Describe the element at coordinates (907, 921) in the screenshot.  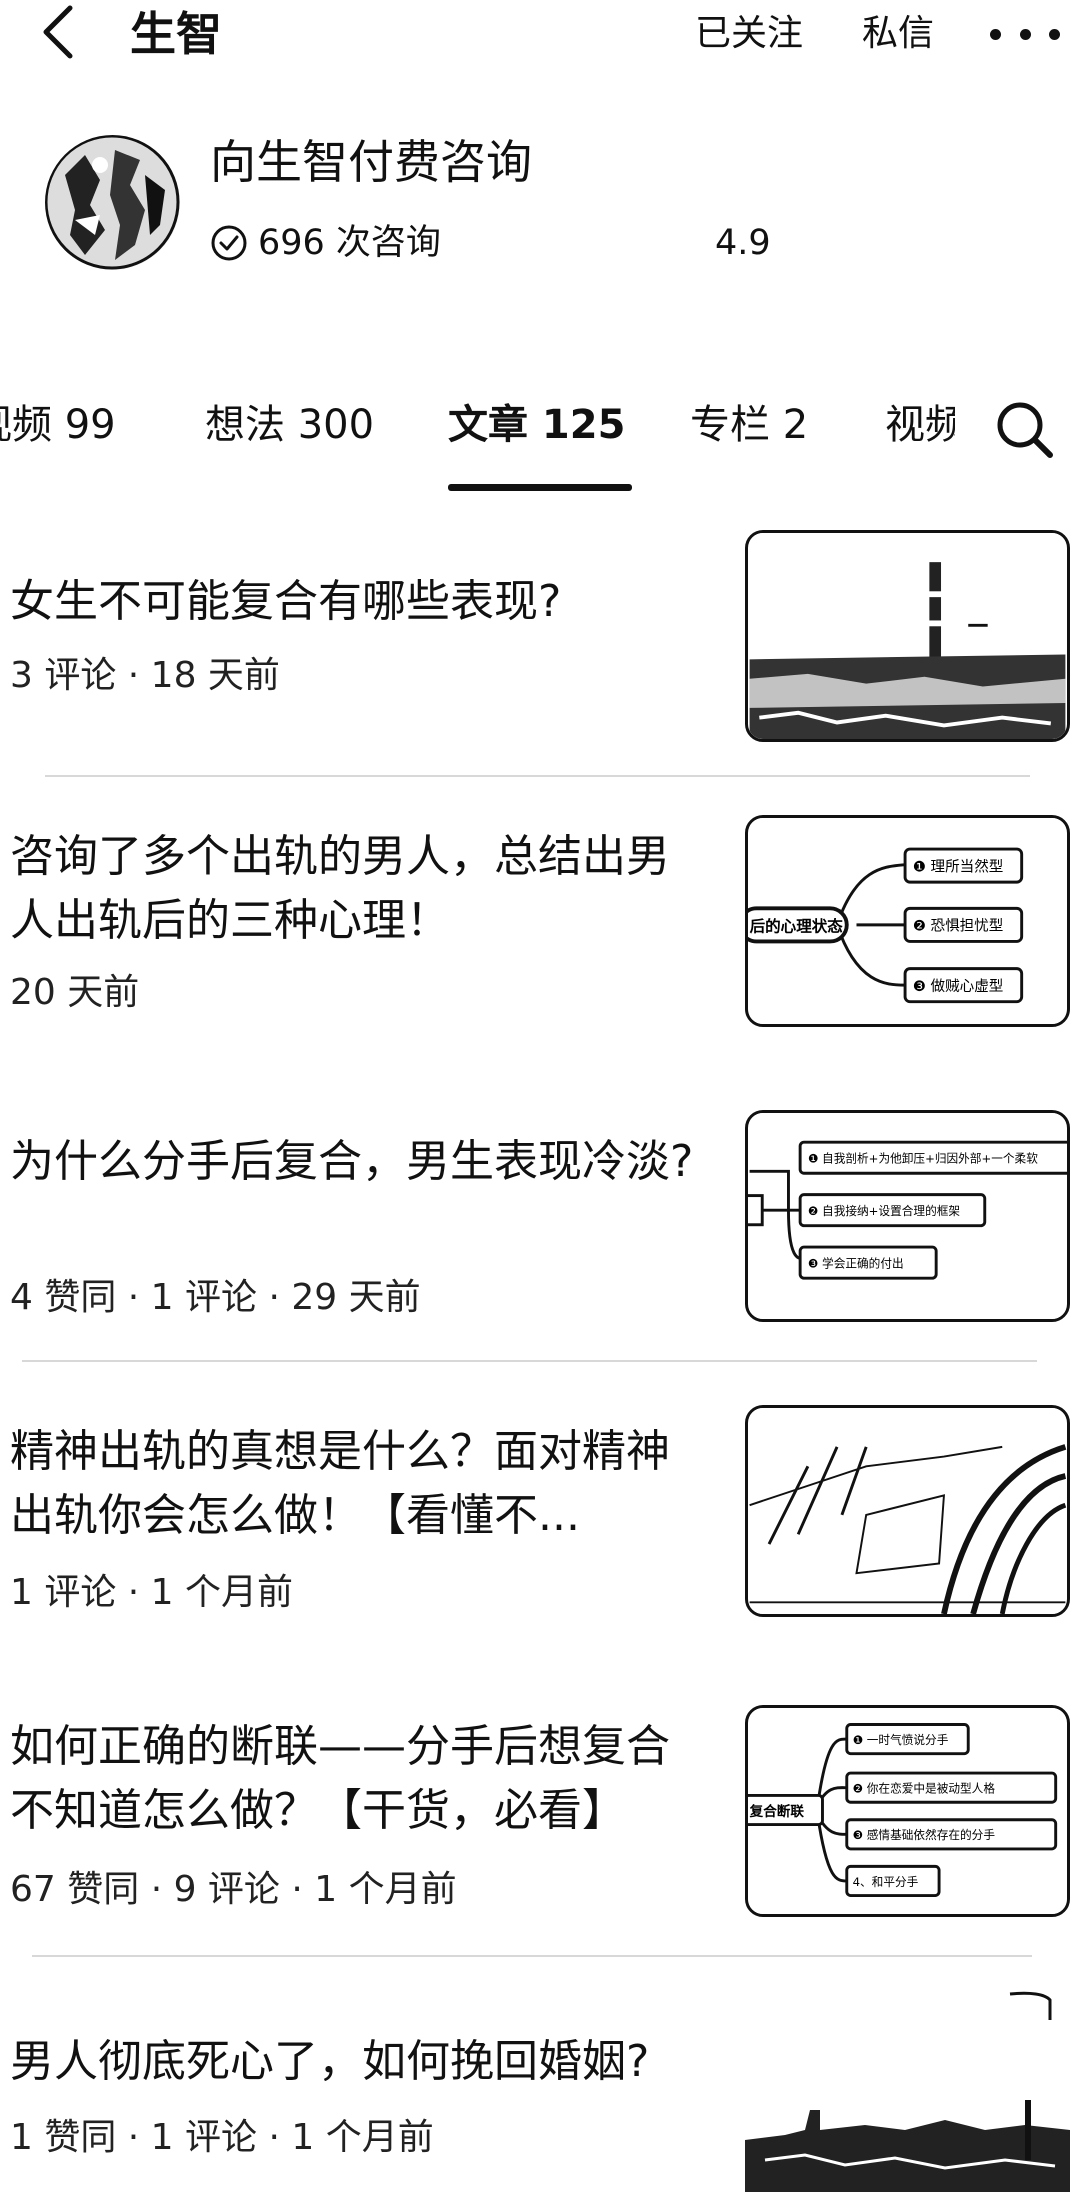
I see `article-thumbnail: 后的心理状态 ❶ 理所当然型 ❷ 恐惧担忧型 ❸ 做贼心虚型` at that location.